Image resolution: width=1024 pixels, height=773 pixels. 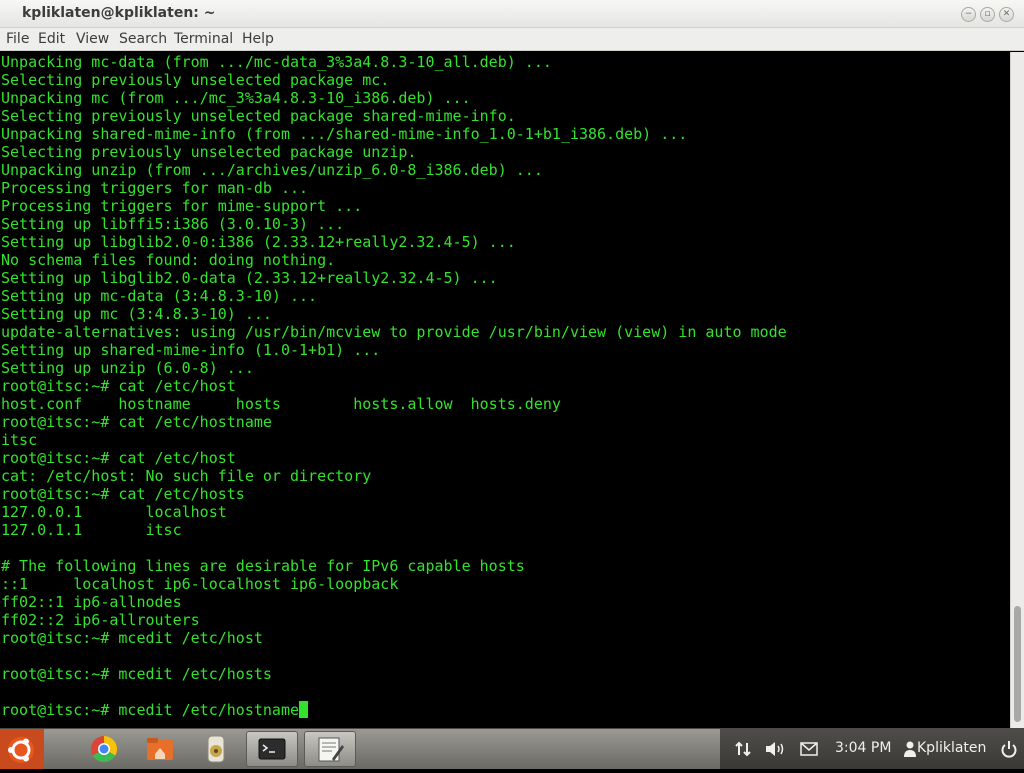 I want to click on user-menu: Kpliklaten, so click(x=951, y=748).